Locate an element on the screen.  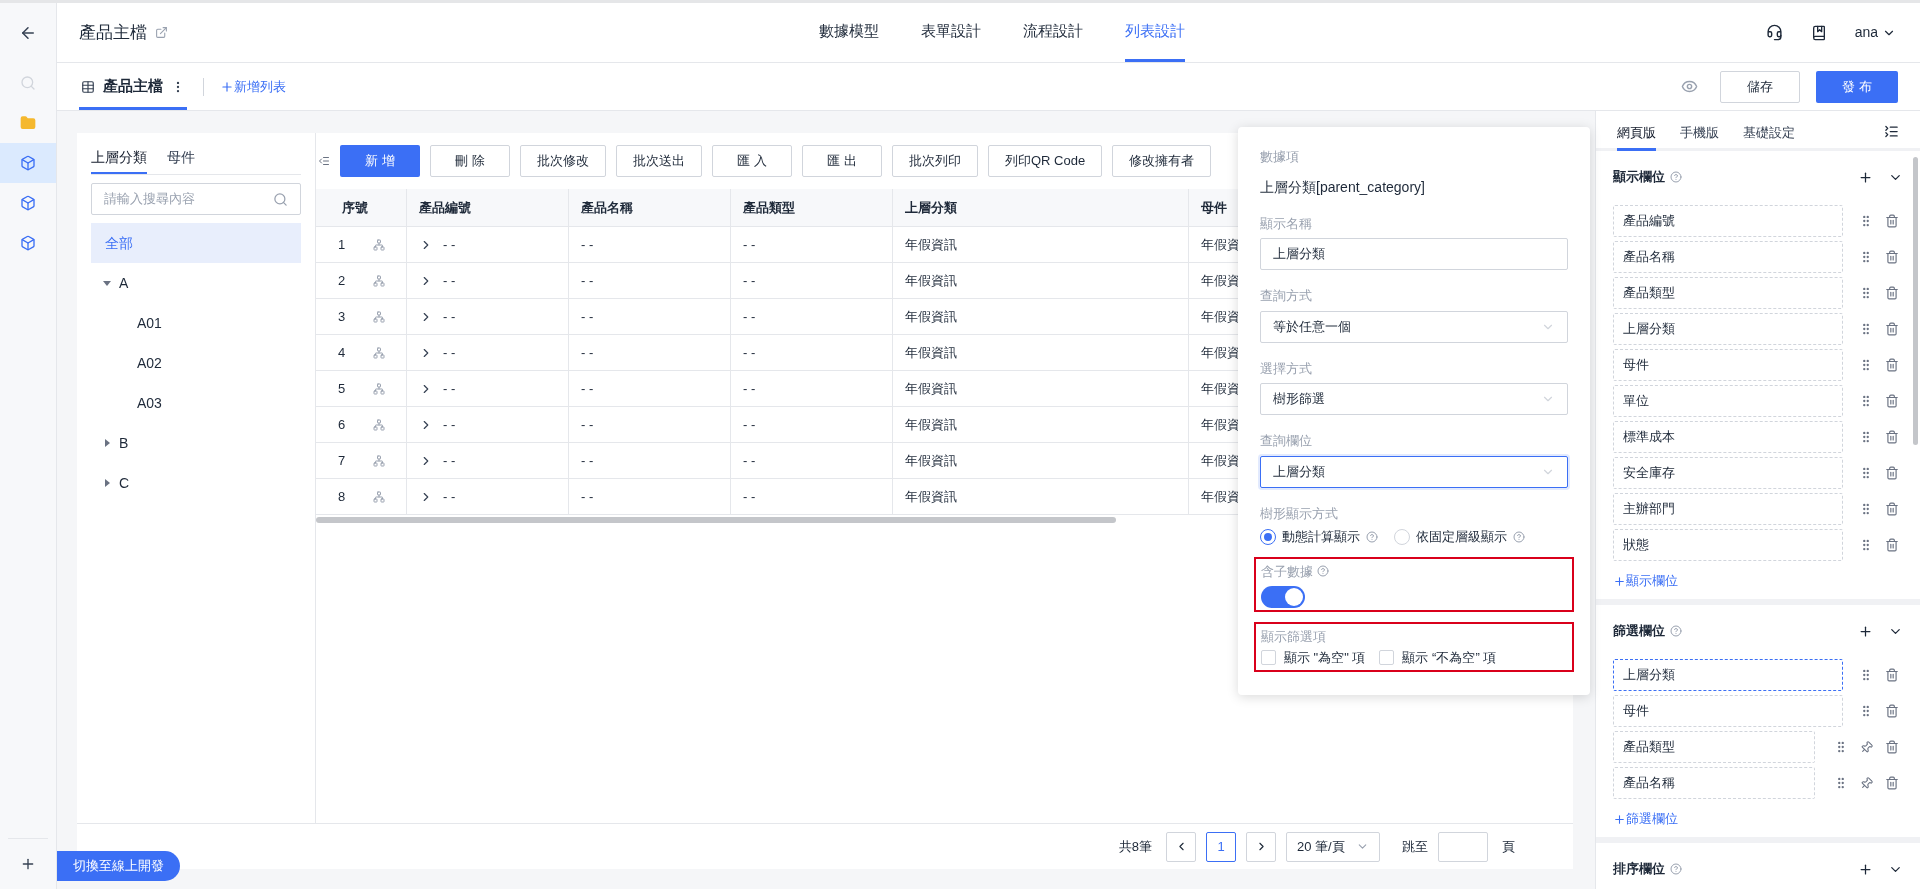
radio-label: 依固定層級顯示 is located at coordinates (1461, 537).